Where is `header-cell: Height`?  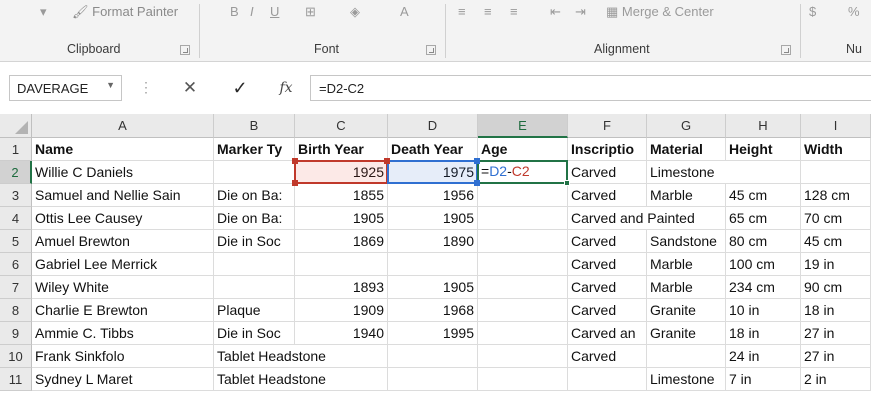 header-cell: Height is located at coordinates (763, 149).